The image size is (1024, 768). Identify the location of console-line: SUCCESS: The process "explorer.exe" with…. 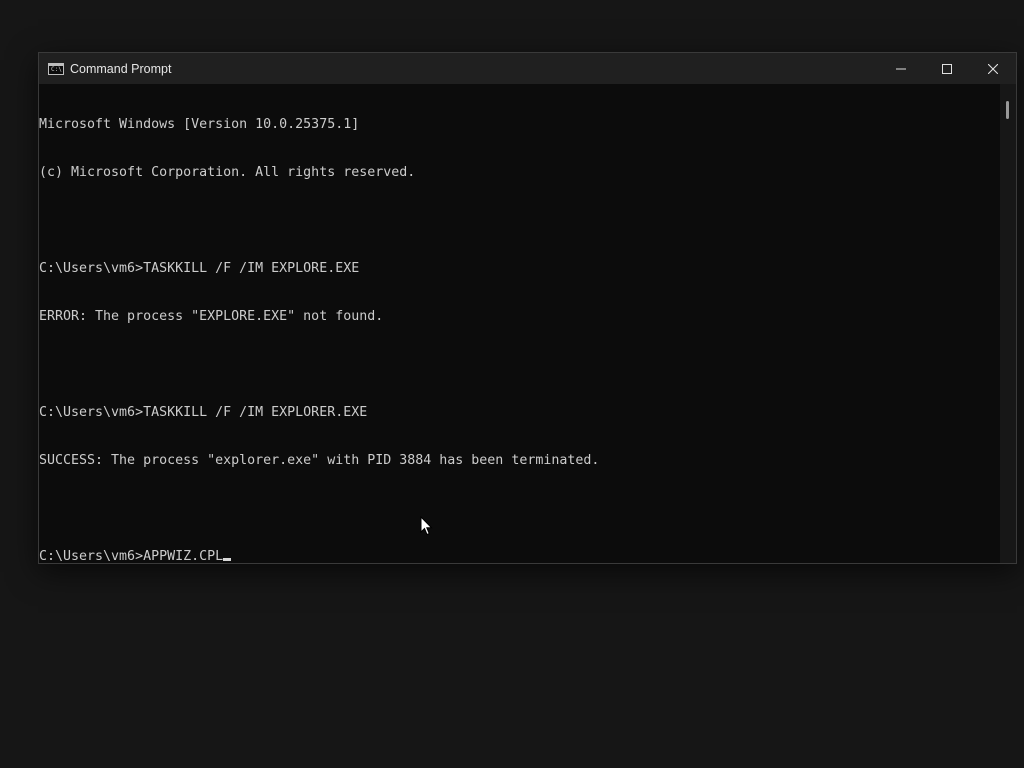
(319, 460).